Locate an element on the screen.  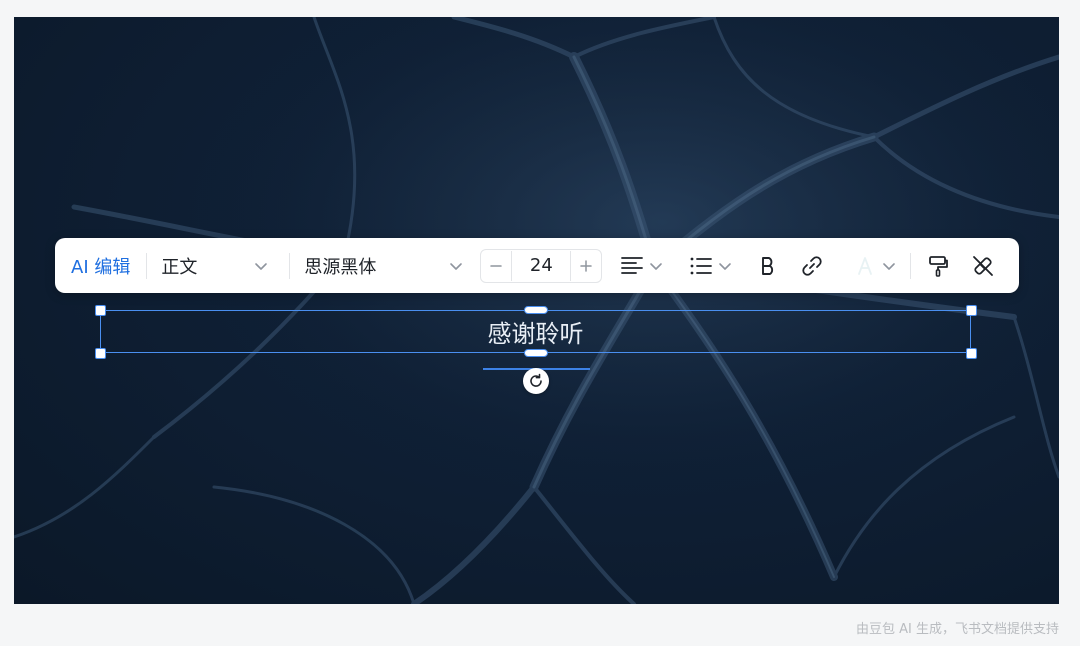
bullet-list-icon is located at coordinates (701, 265).